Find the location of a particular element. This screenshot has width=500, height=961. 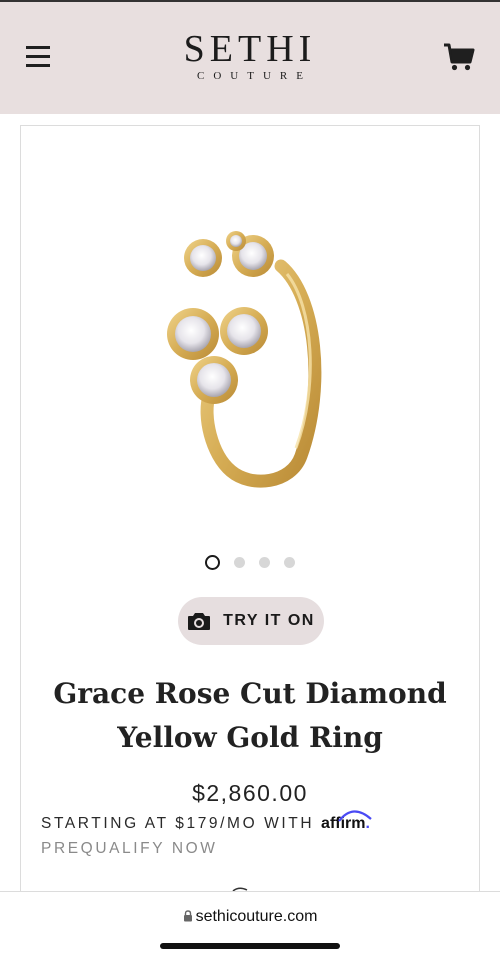

url-text: sethicouture.com is located at coordinates (256, 916).